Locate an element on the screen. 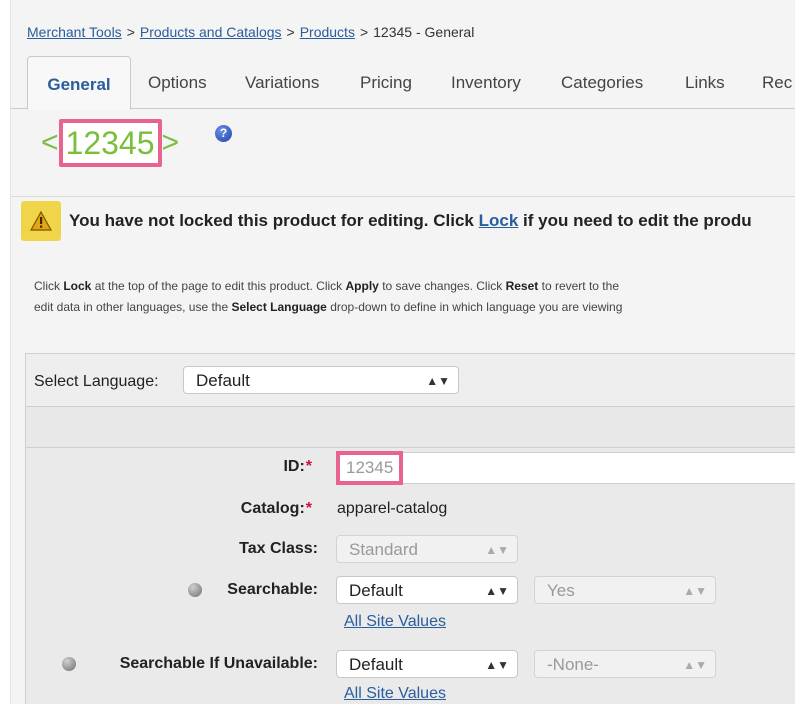 The height and width of the screenshot is (704, 795). open-bracket: < is located at coordinates (50, 142).